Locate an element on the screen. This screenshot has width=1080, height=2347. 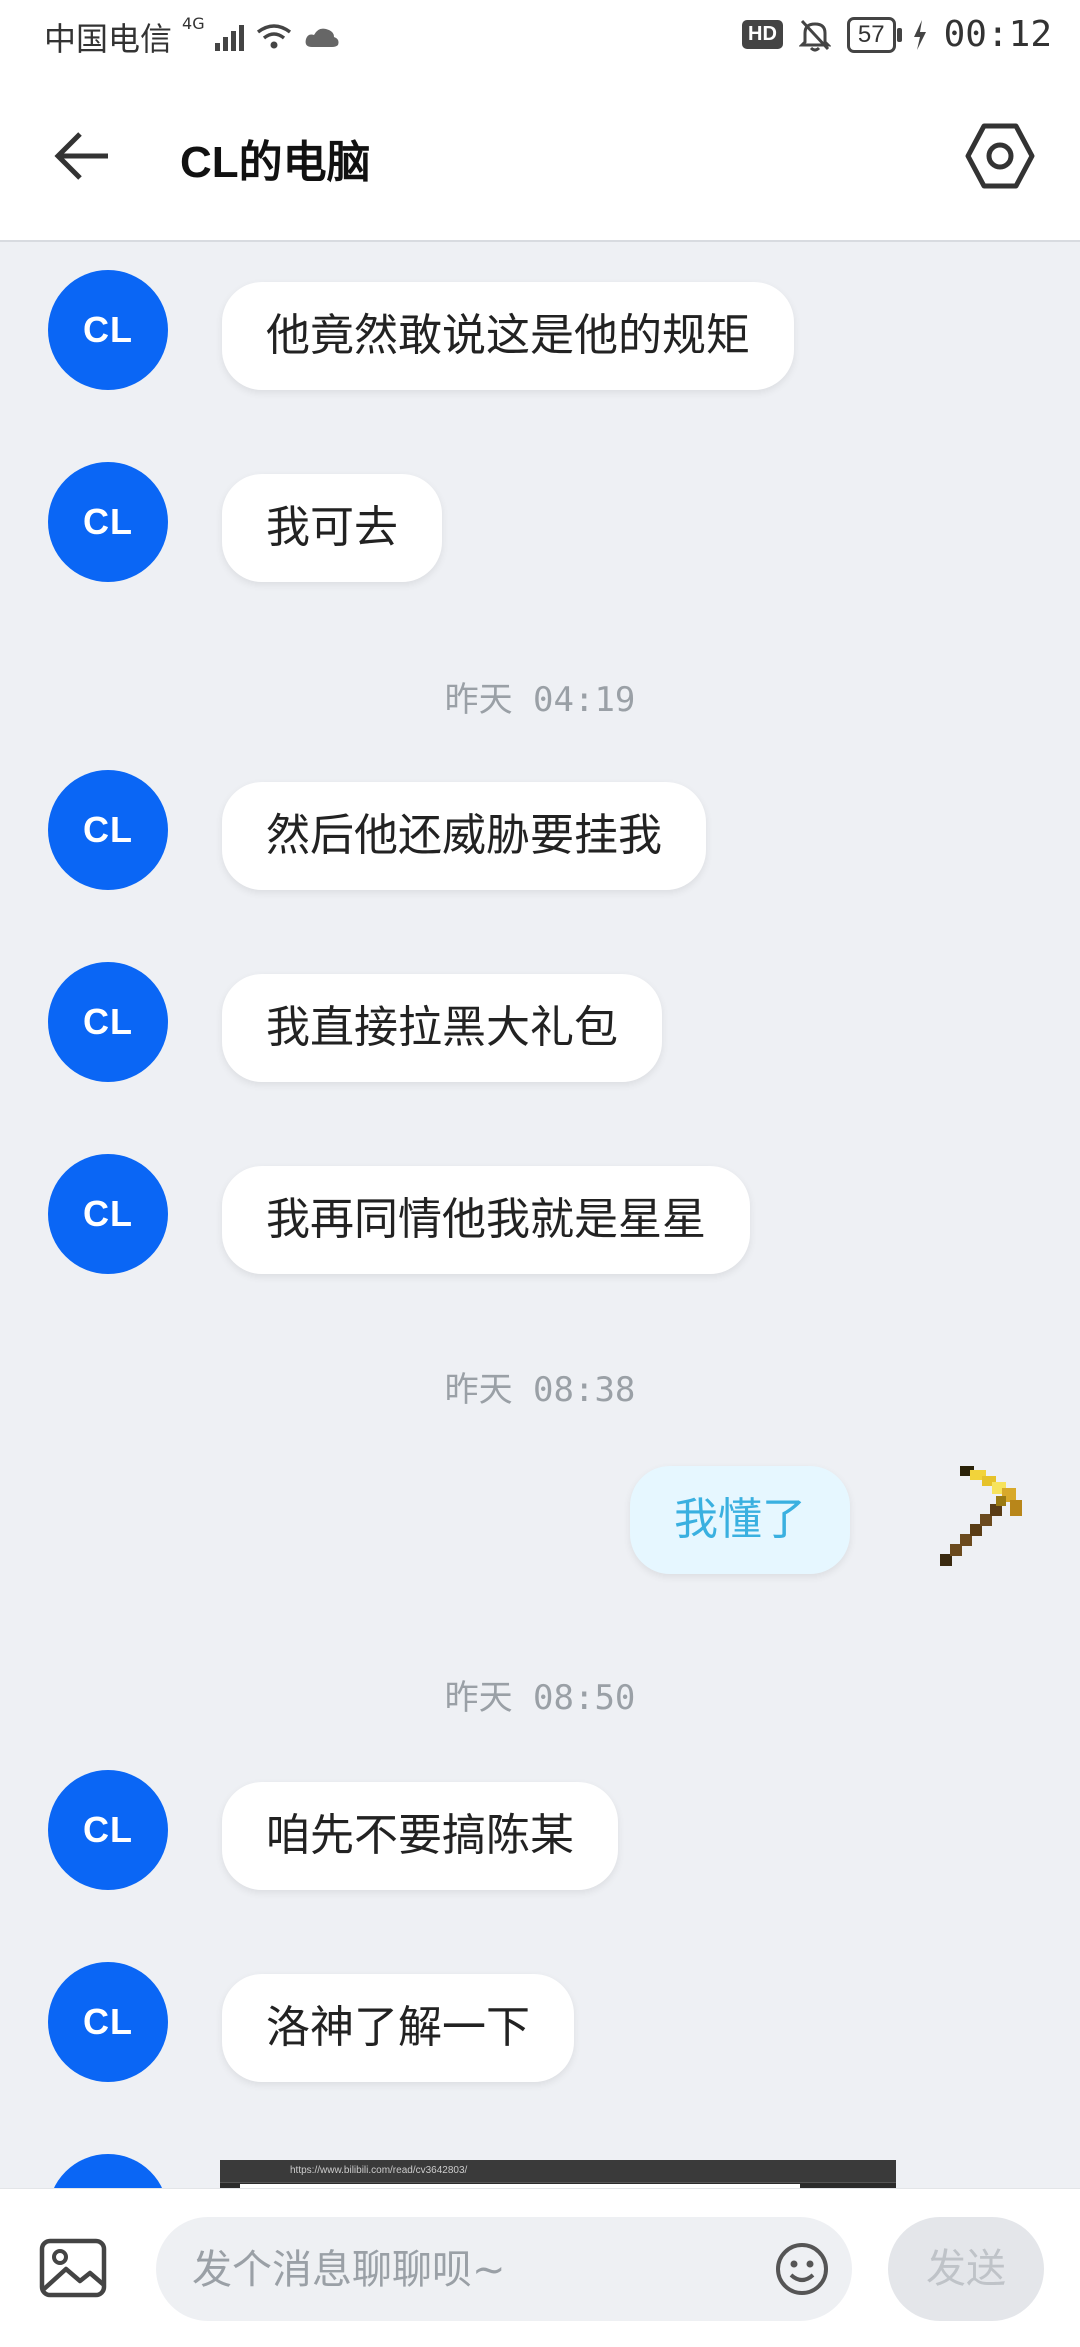
input-bar: 发送 is located at coordinates (540, 2267).